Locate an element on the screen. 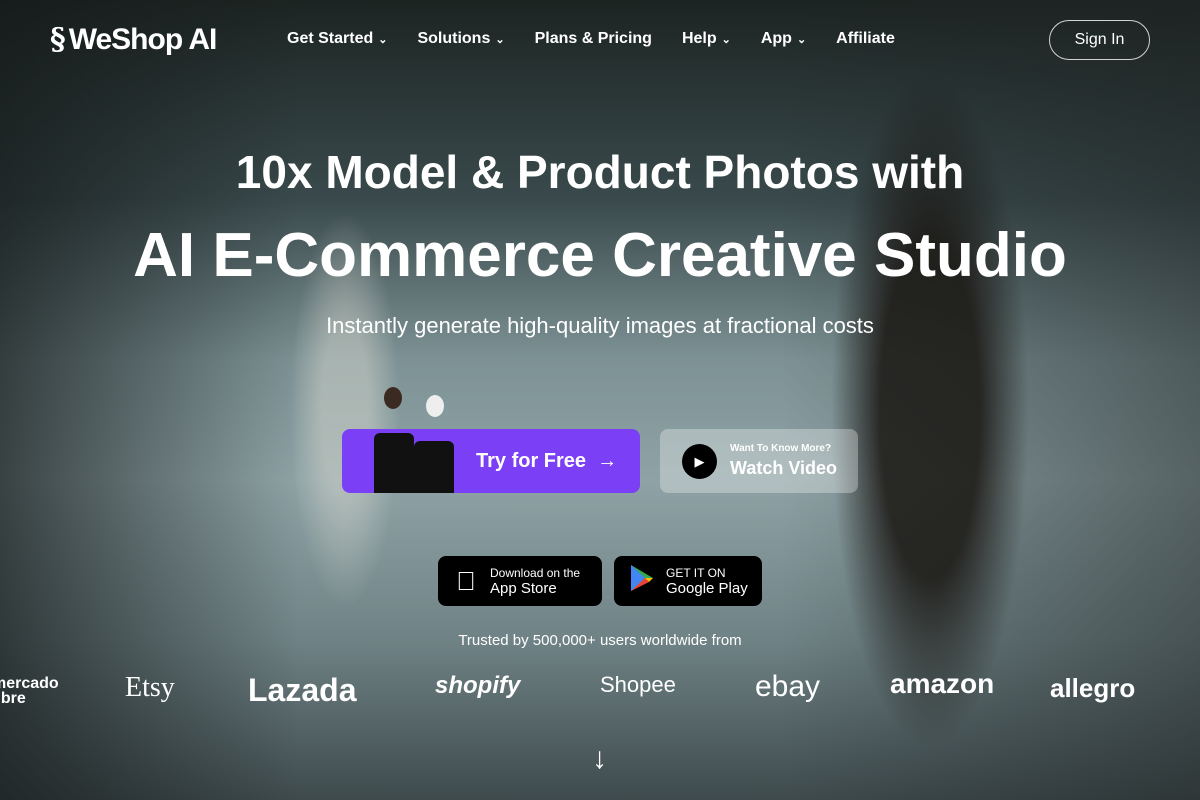  sign-in-button: Sign In is located at coordinates (1099, 40).